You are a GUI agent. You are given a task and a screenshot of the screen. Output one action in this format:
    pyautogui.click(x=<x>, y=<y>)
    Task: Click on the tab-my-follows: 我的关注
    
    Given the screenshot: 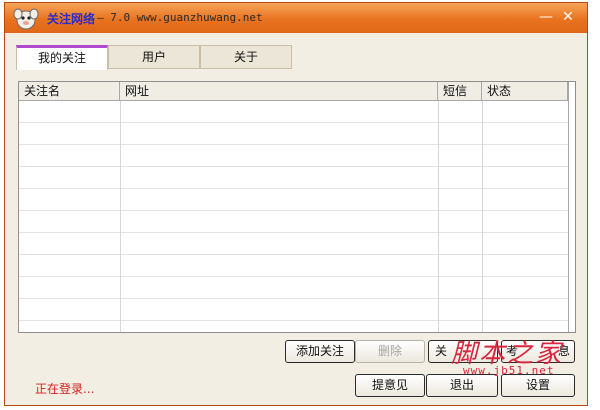 What is the action you would take?
    pyautogui.click(x=62, y=57)
    